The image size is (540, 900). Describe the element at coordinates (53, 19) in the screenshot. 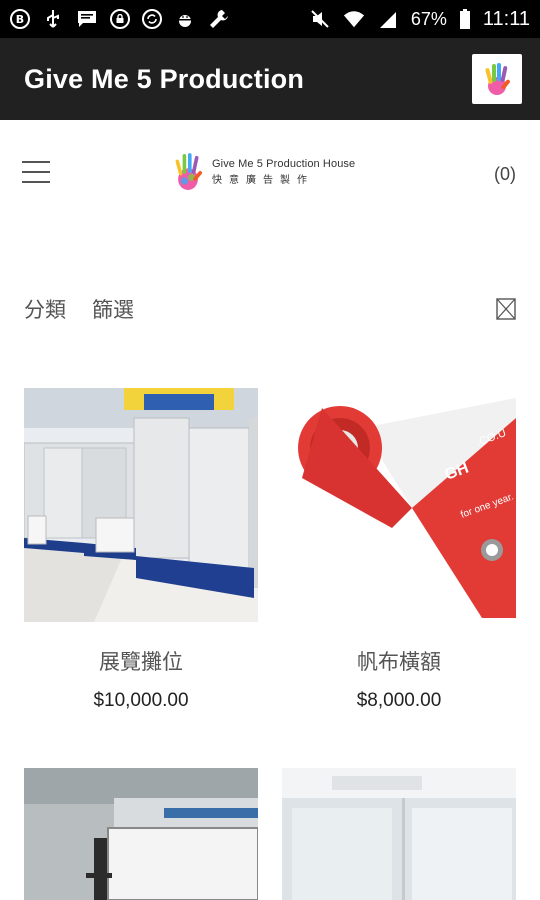

I see `usb-icon` at that location.